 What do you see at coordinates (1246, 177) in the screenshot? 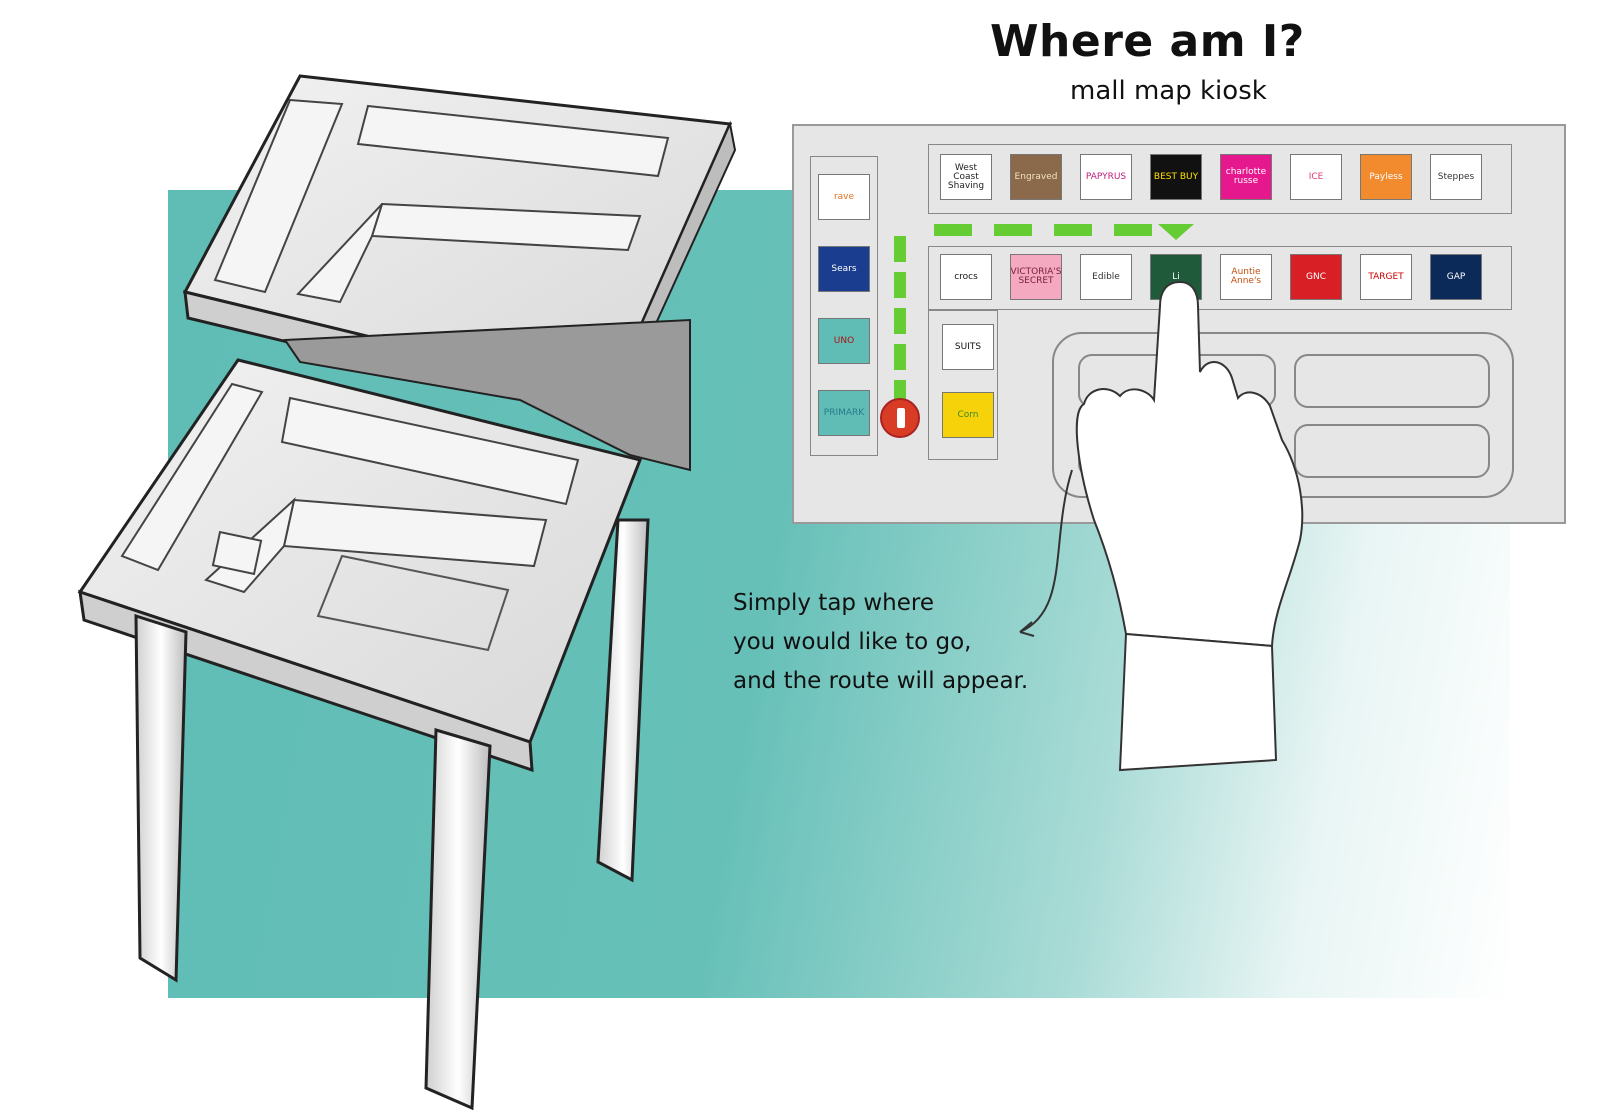
I see `store-tile: charlotte russe` at bounding box center [1246, 177].